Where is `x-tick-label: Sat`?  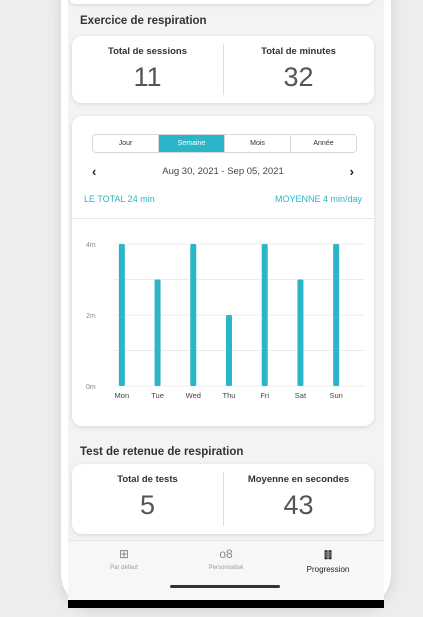 x-tick-label: Sat is located at coordinates (301, 395).